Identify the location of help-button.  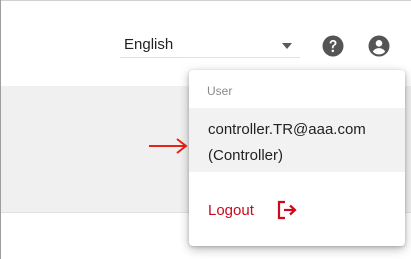
(333, 46).